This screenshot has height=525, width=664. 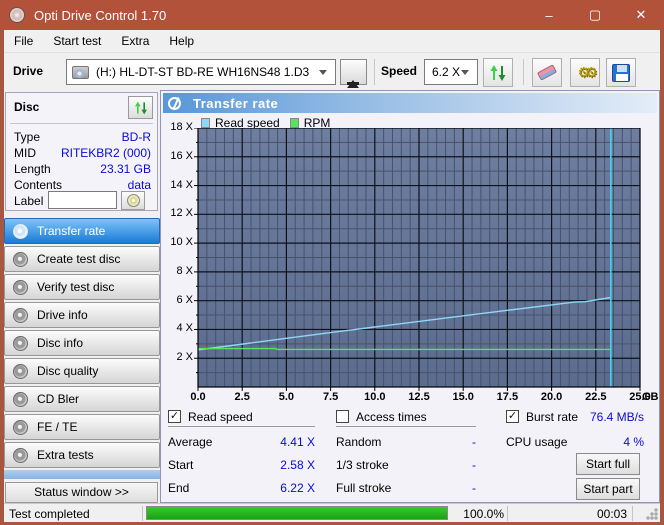 What do you see at coordinates (220, 416) in the screenshot?
I see `read-speed-checkbox-label: Read speed` at bounding box center [220, 416].